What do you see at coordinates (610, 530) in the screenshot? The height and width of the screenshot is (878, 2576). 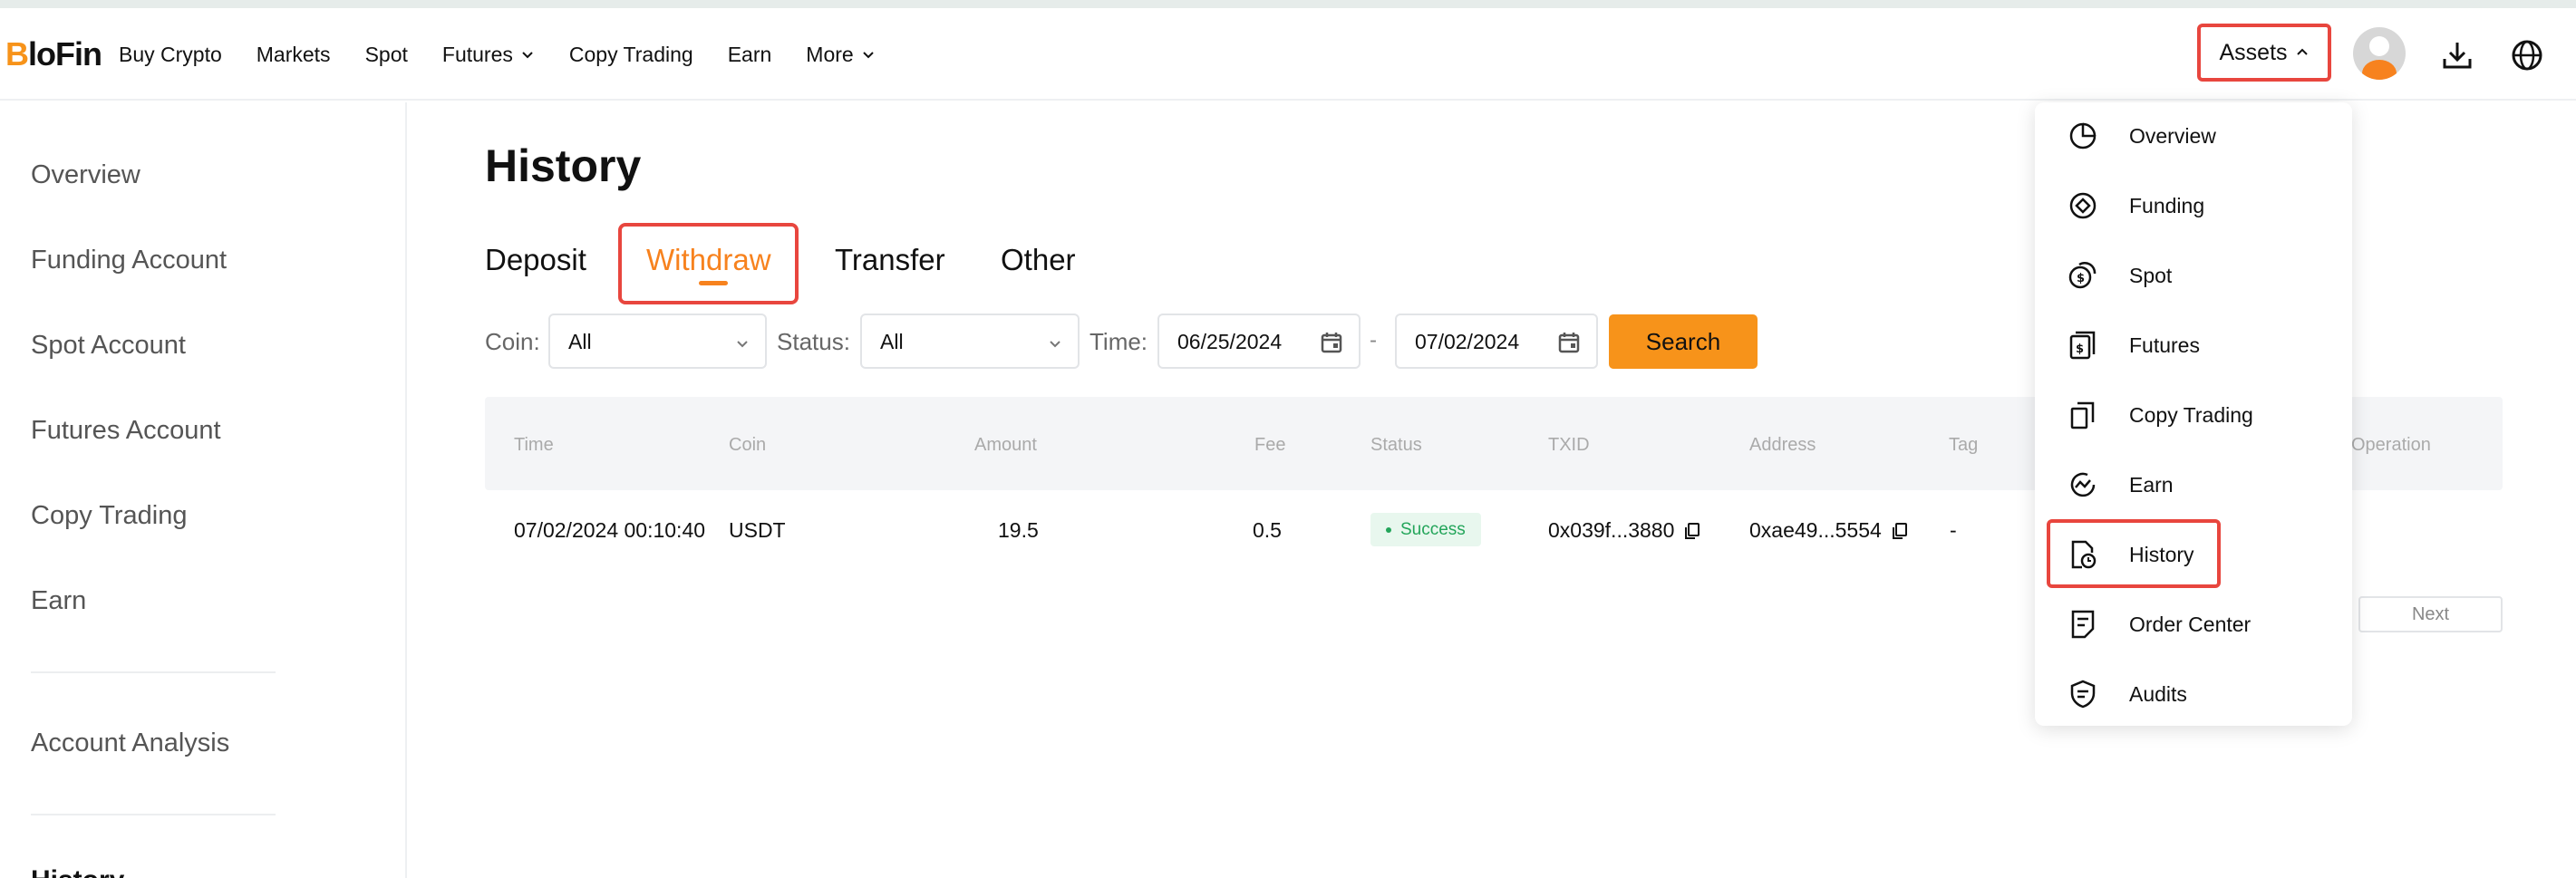 I see `cell-time: 07/02/2024 00:10:40` at bounding box center [610, 530].